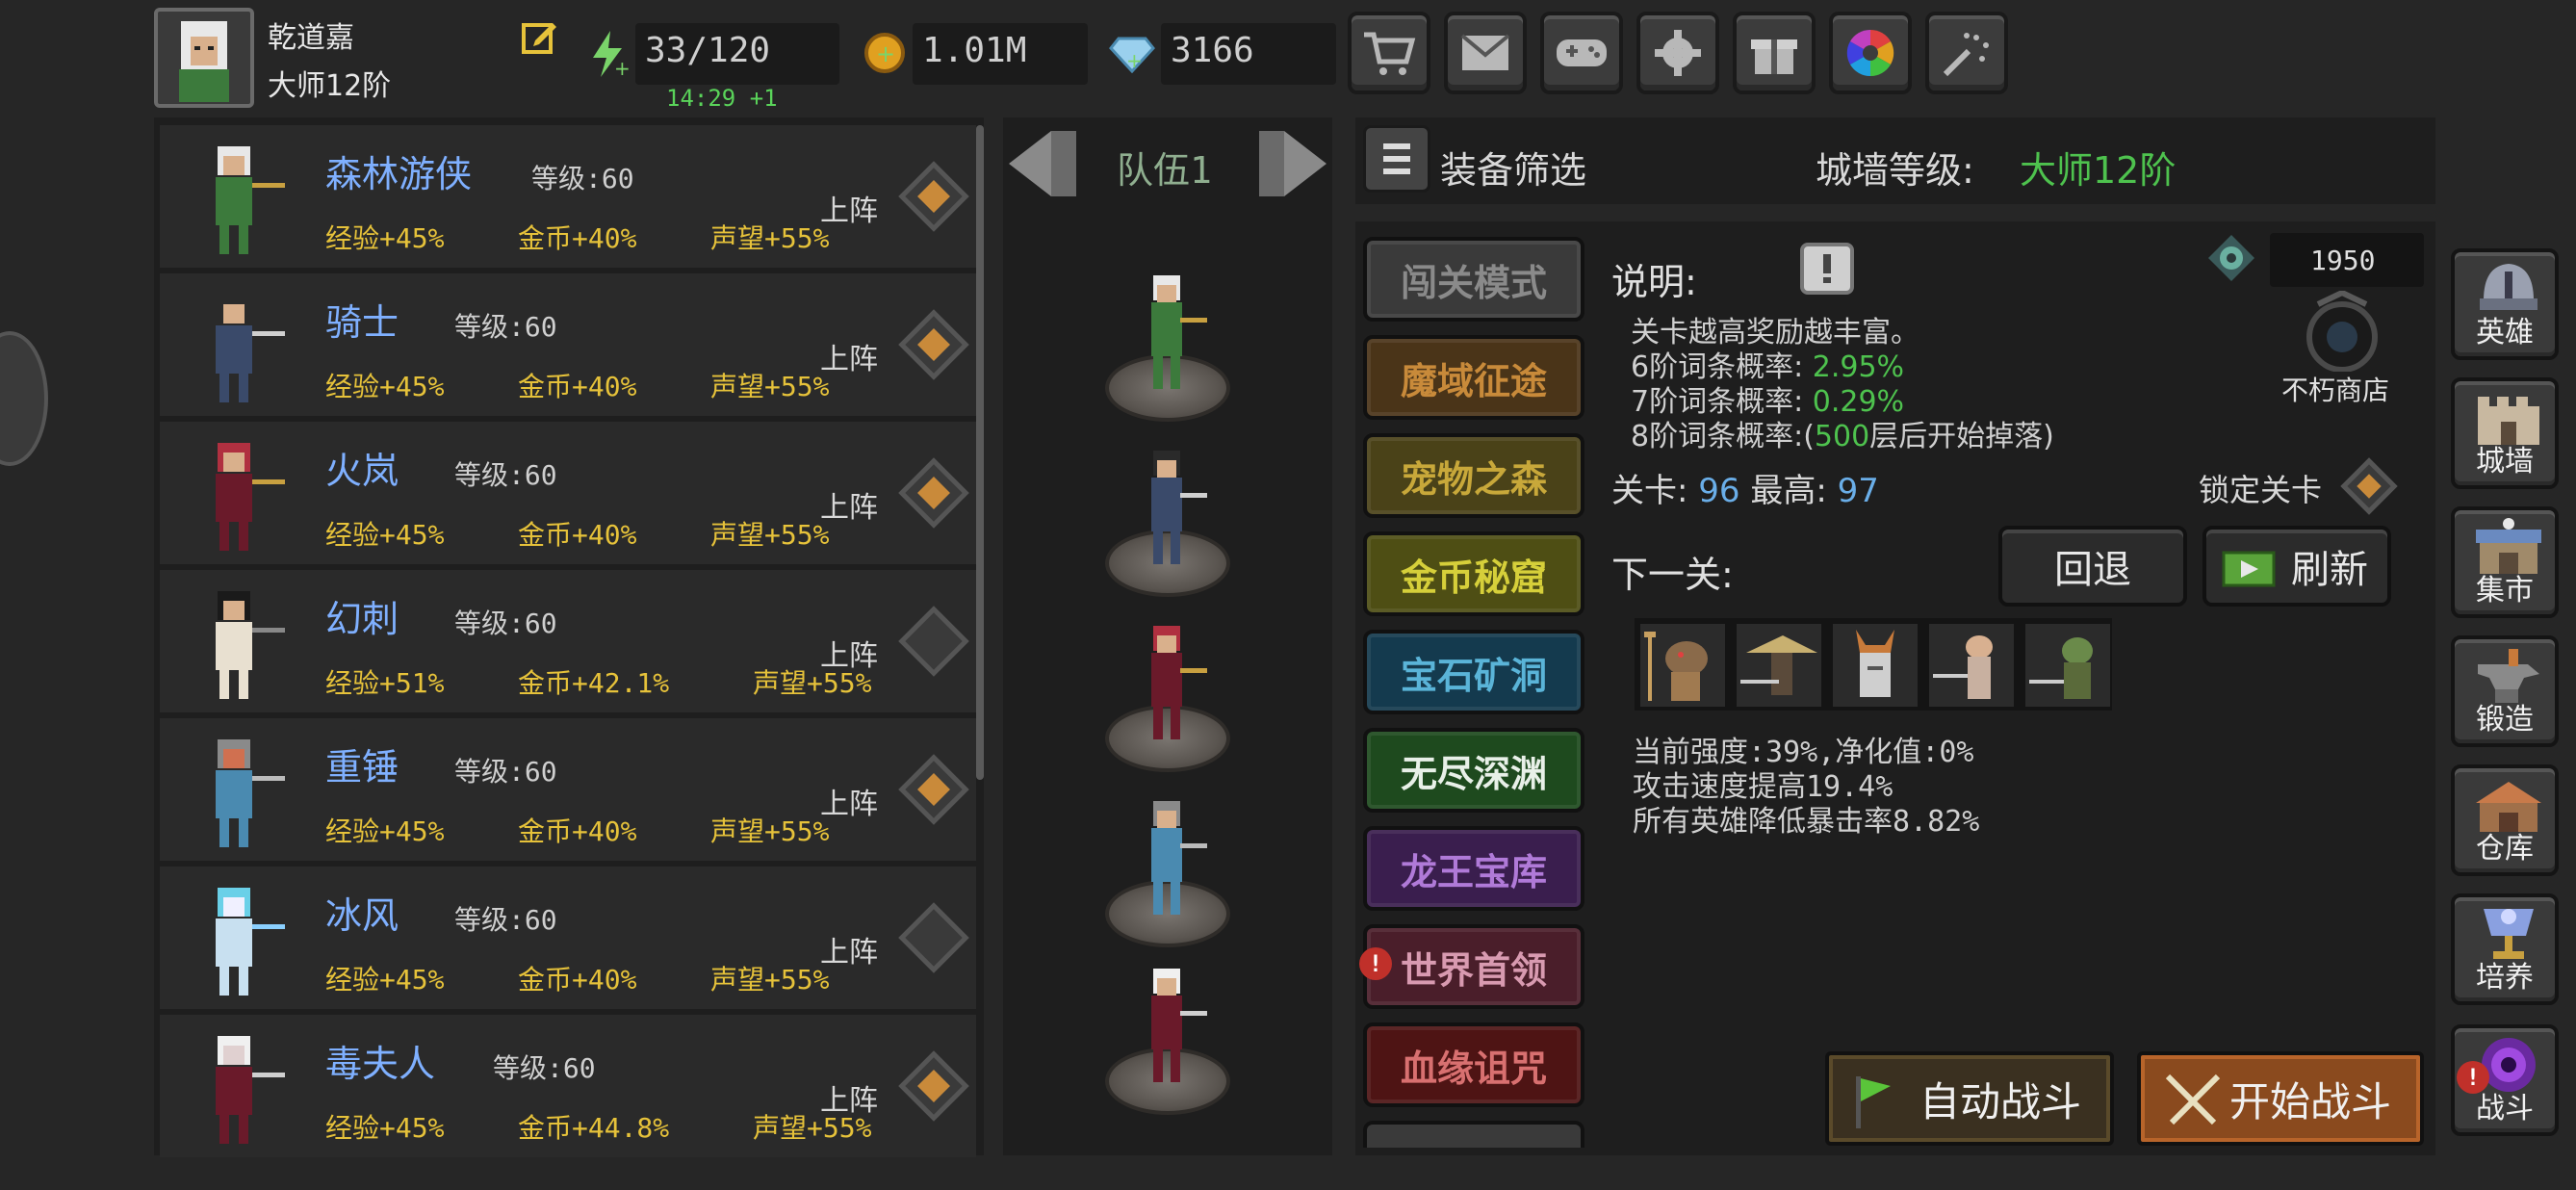 Image resolution: width=2576 pixels, height=1190 pixels. Describe the element at coordinates (2473, 1077) in the screenshot. I see `battle-alert-icon: !` at that location.